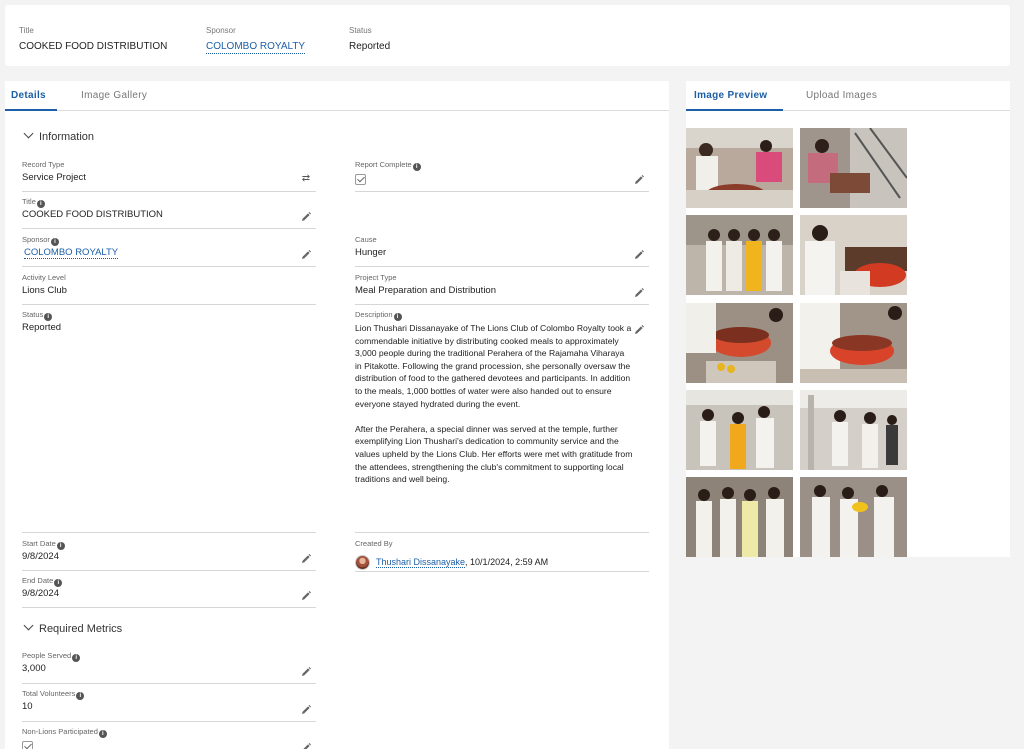  What do you see at coordinates (67, 137) in the screenshot?
I see `section-information-title: Information` at bounding box center [67, 137].